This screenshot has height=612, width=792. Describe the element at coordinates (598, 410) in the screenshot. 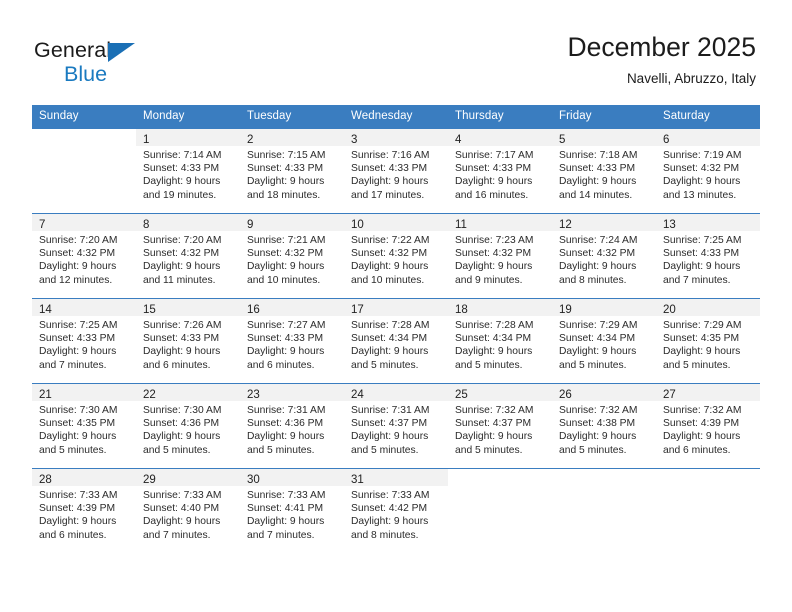

I see `sunrise-text: Sunrise: 7:32 AM` at that location.